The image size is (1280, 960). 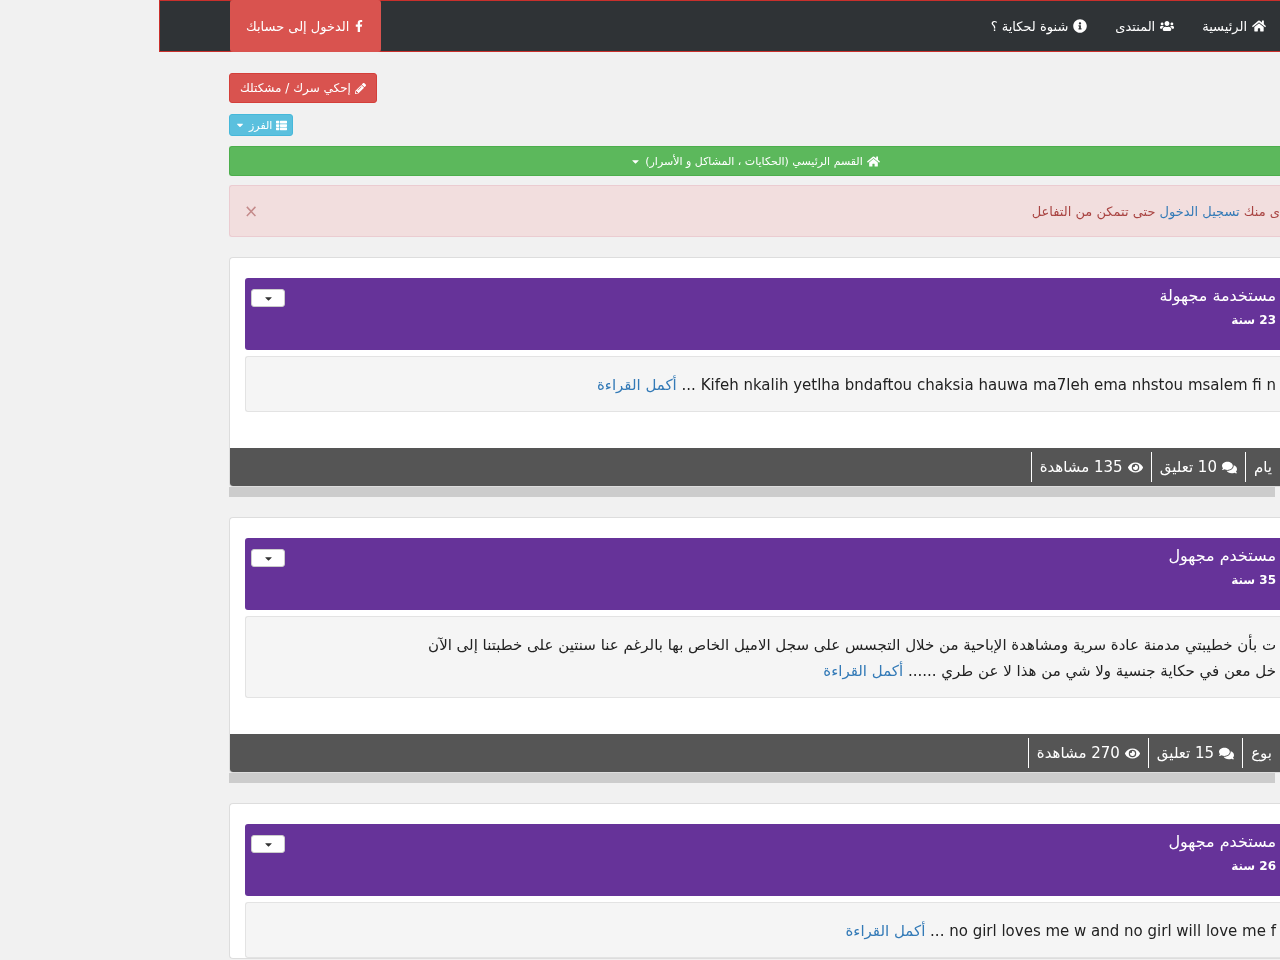 I want to click on post-stat: 135 مشاهدة, so click(x=1090, y=467).